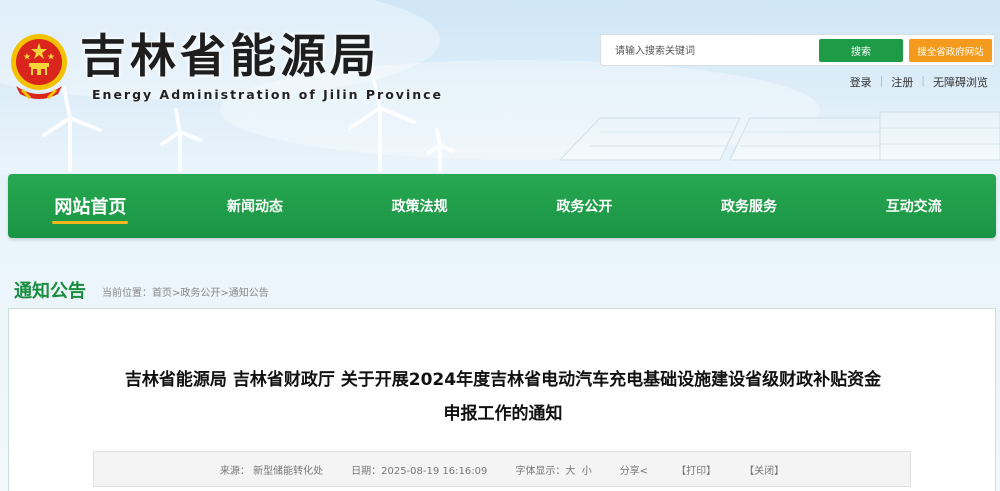 This screenshot has height=491, width=1000. Describe the element at coordinates (861, 82) in the screenshot. I see `login-link: 登录` at that location.